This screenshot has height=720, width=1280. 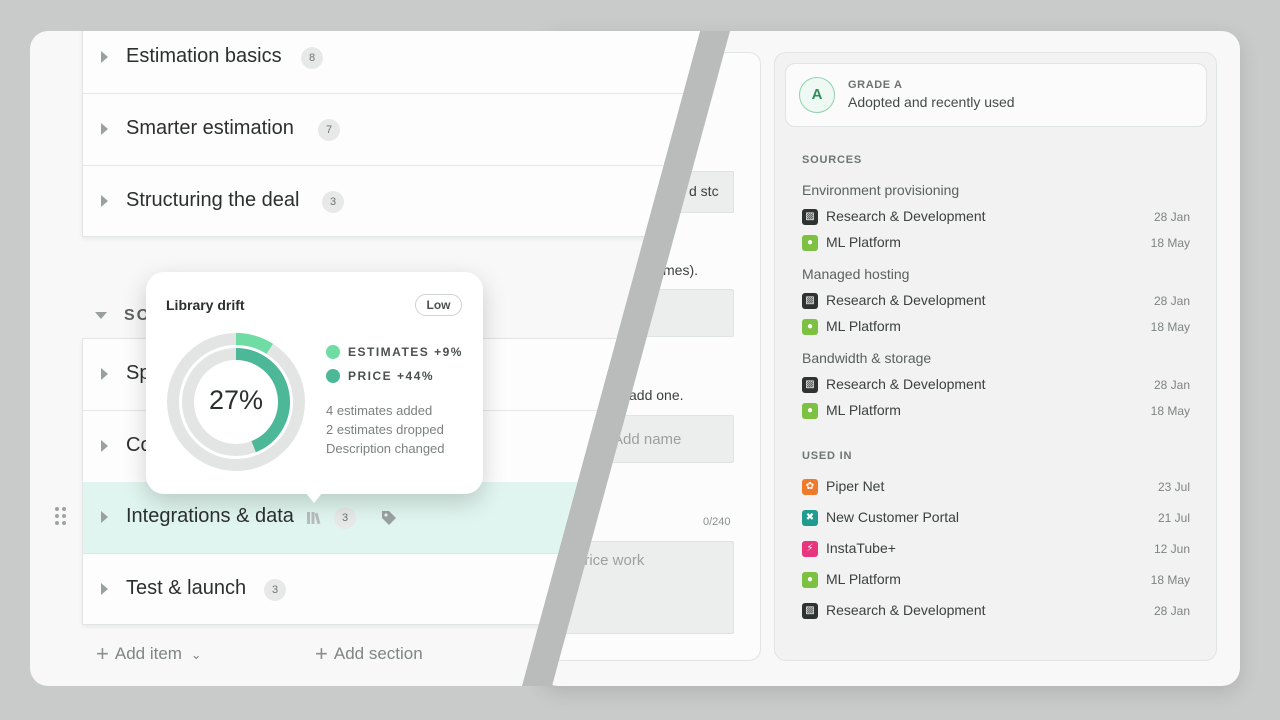 I want to click on used-in-item: ✿ Piper Net 23 Jul, so click(x=996, y=487).